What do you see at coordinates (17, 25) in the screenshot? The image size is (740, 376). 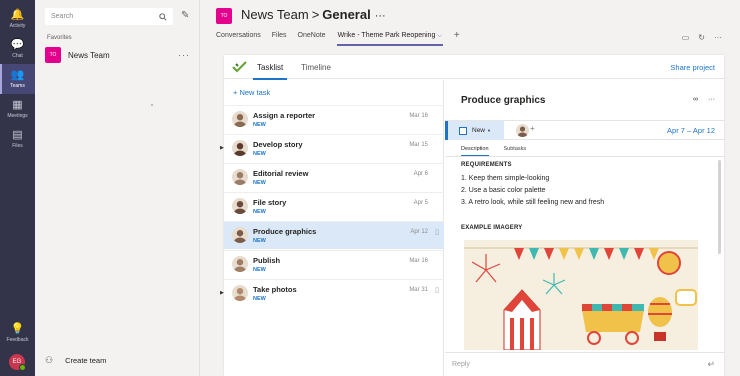 I see `rail-label: Activity` at bounding box center [17, 25].